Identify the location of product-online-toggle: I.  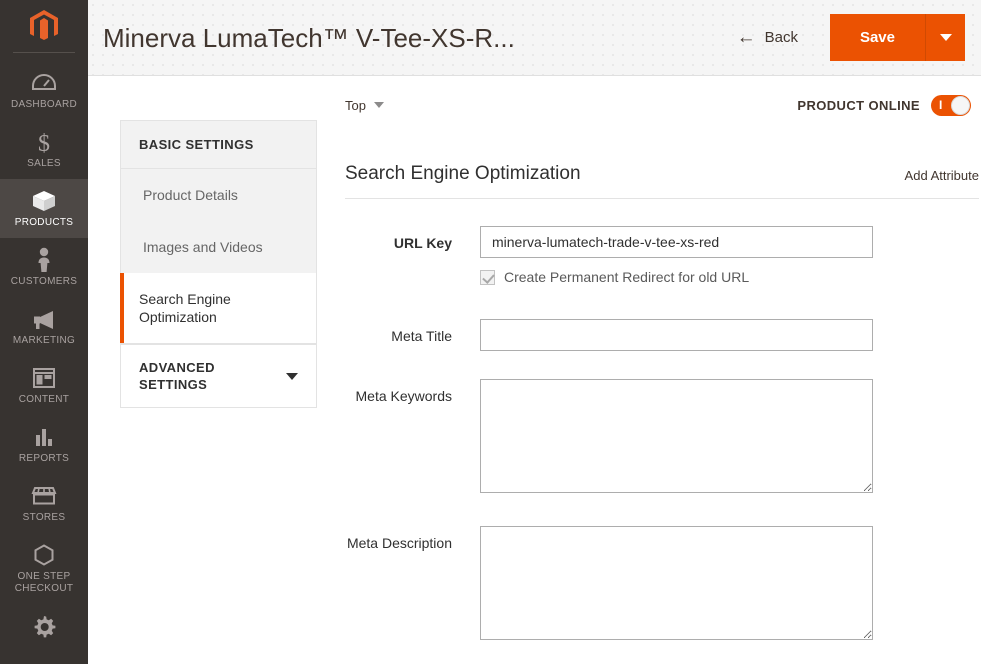
(951, 105).